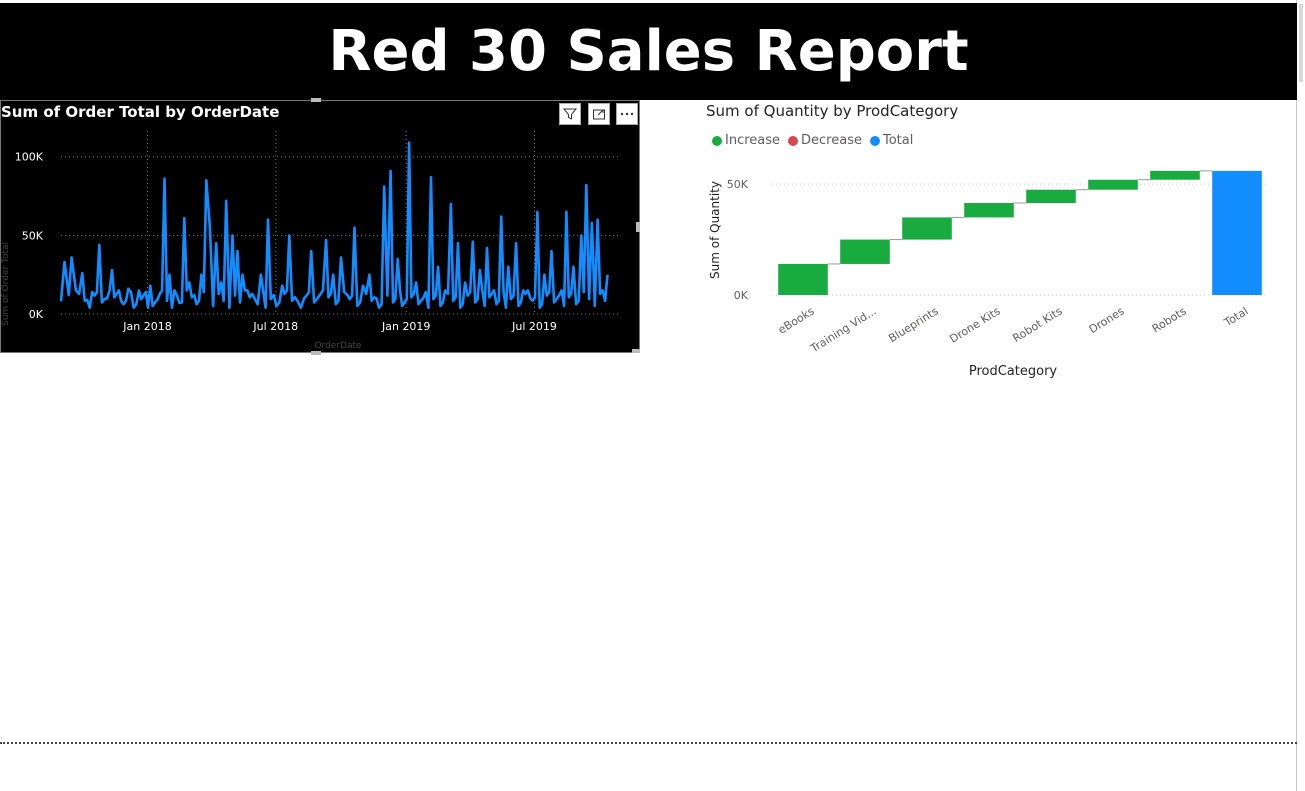 The height and width of the screenshot is (791, 1305). What do you see at coordinates (1169, 319) in the screenshot?
I see `wf-x-tick-label: Robots` at bounding box center [1169, 319].